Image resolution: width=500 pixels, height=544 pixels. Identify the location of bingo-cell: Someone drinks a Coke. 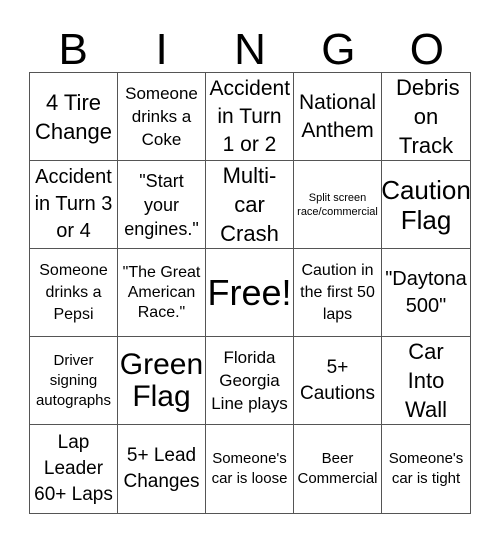
(162, 117).